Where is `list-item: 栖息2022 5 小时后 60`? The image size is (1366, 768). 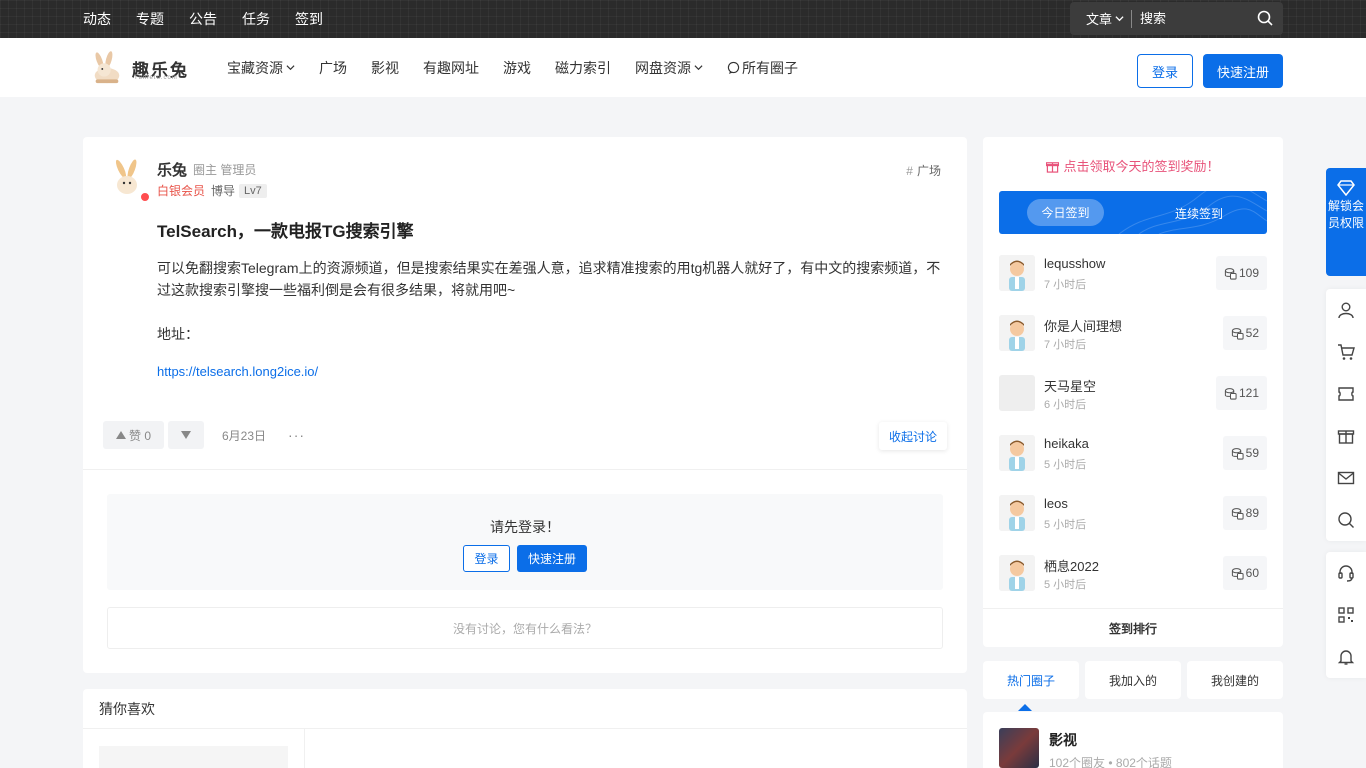 list-item: 栖息2022 5 小时后 60 is located at coordinates (1133, 585).